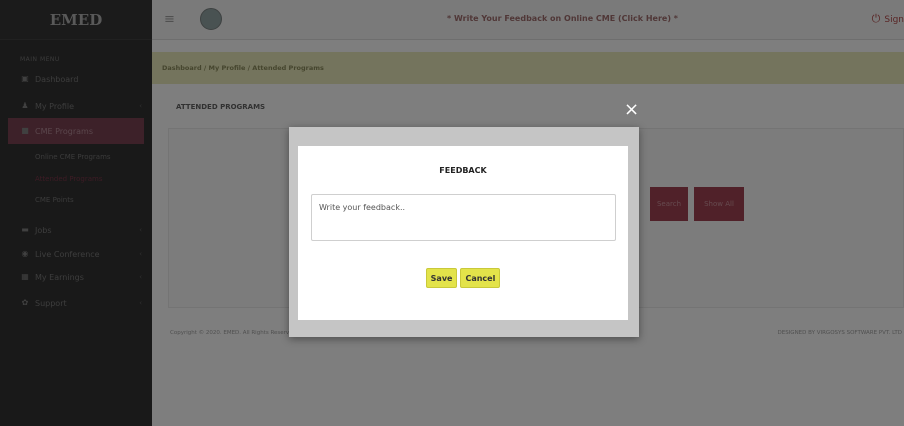 This screenshot has height=426, width=904. What do you see at coordinates (480, 278) in the screenshot?
I see `cancel-button: Cancel` at bounding box center [480, 278].